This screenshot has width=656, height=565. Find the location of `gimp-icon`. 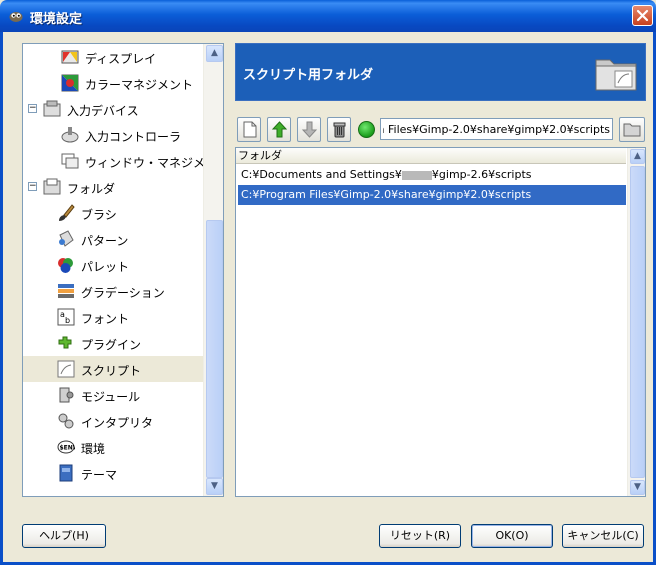

gimp-icon is located at coordinates (16, 17).